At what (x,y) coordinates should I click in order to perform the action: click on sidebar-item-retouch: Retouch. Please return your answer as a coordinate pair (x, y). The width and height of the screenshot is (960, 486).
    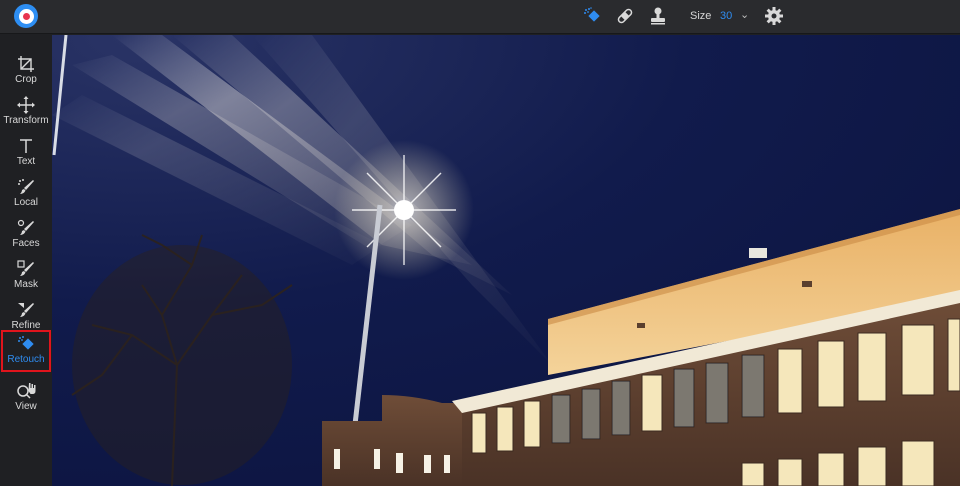
    Looking at the image, I should click on (26, 351).